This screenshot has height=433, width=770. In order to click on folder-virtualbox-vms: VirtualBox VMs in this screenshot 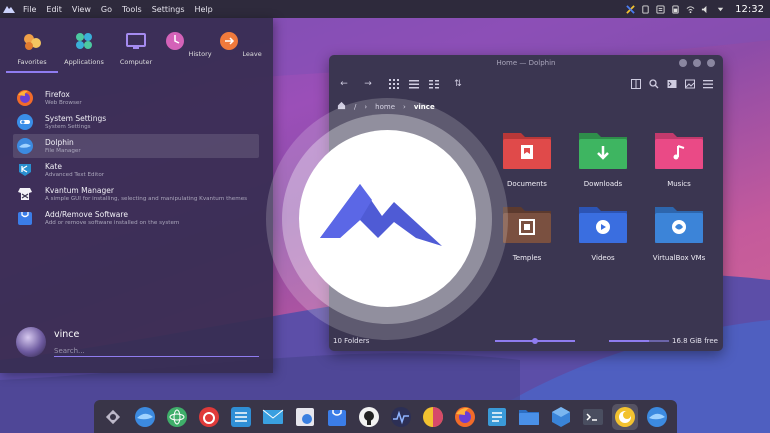, I will do `click(679, 232)`.